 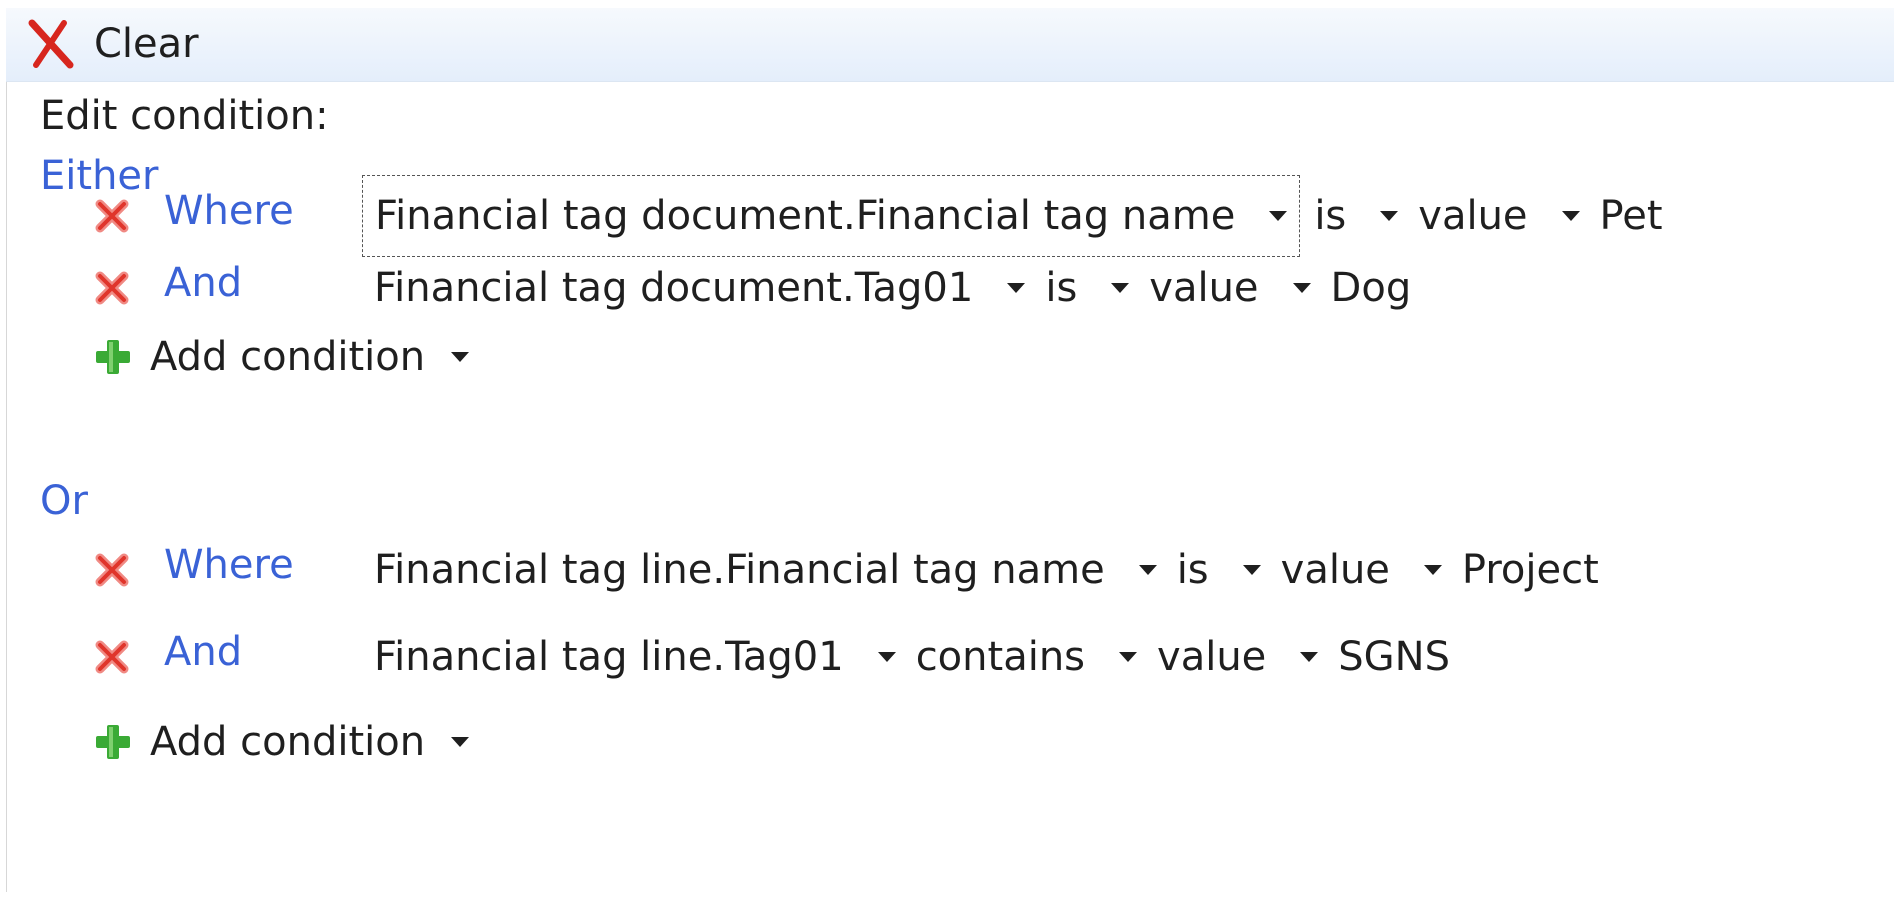 I want to click on value-input: Dog, so click(x=1371, y=288).